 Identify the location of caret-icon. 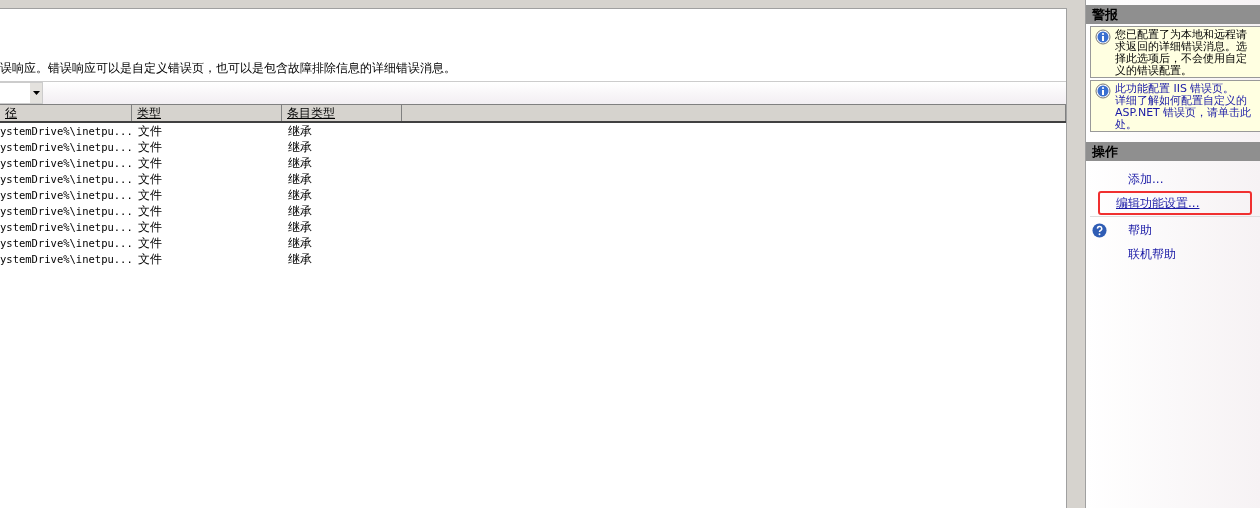
(36, 93).